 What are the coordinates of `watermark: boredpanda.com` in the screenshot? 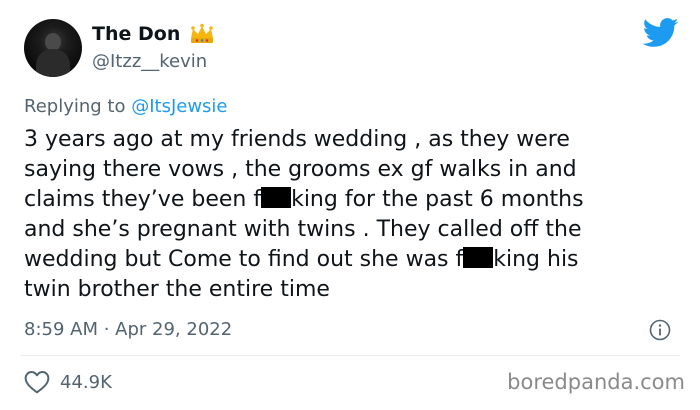 It's located at (596, 382).